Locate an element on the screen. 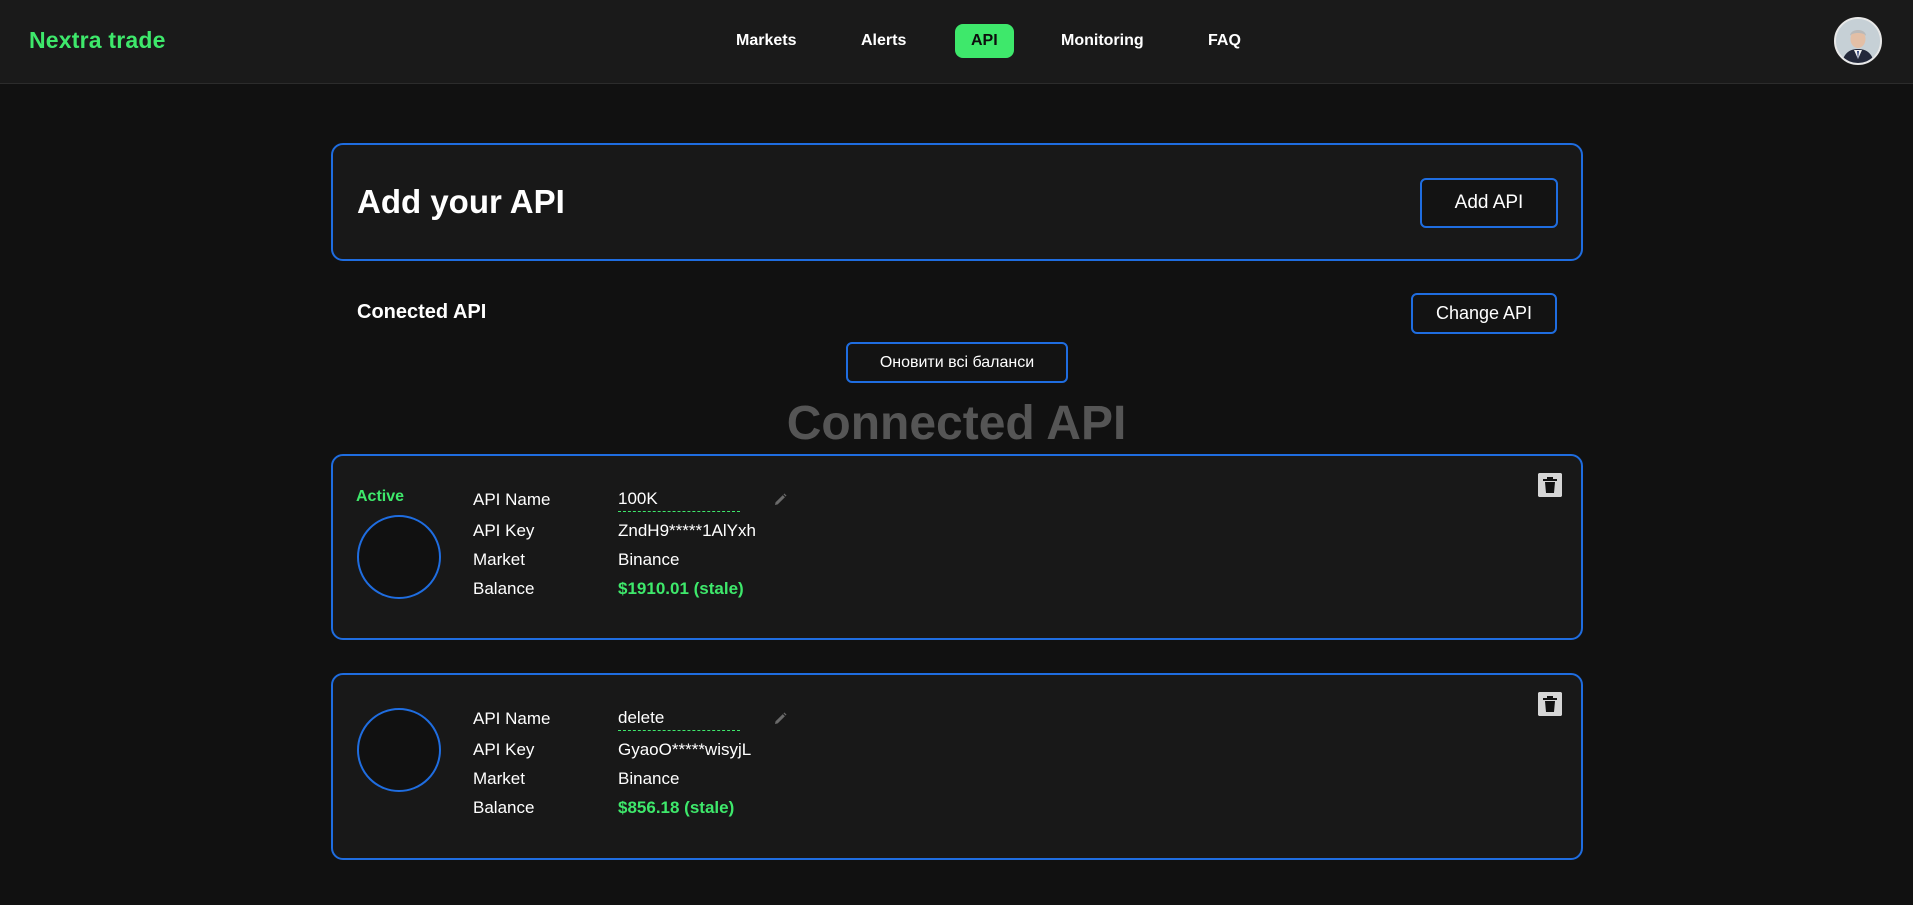 The width and height of the screenshot is (1913, 905). balance-value: $856.18 (stale) is located at coordinates (676, 807).